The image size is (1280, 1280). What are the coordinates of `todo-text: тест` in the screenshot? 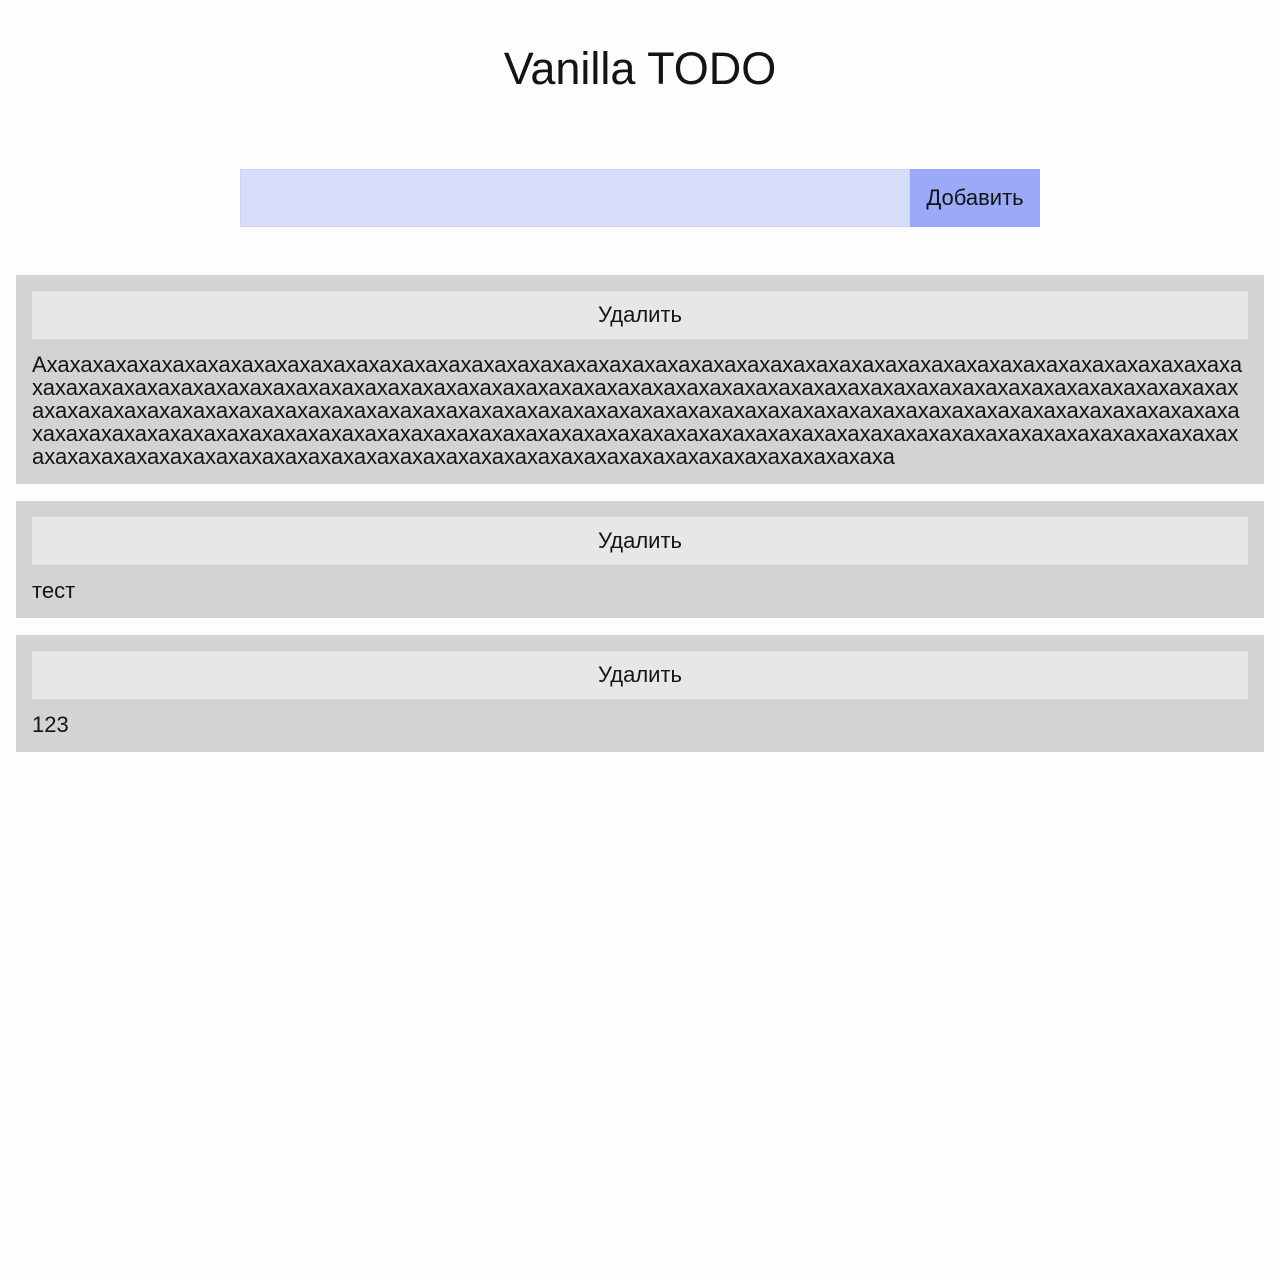 It's located at (54, 590).